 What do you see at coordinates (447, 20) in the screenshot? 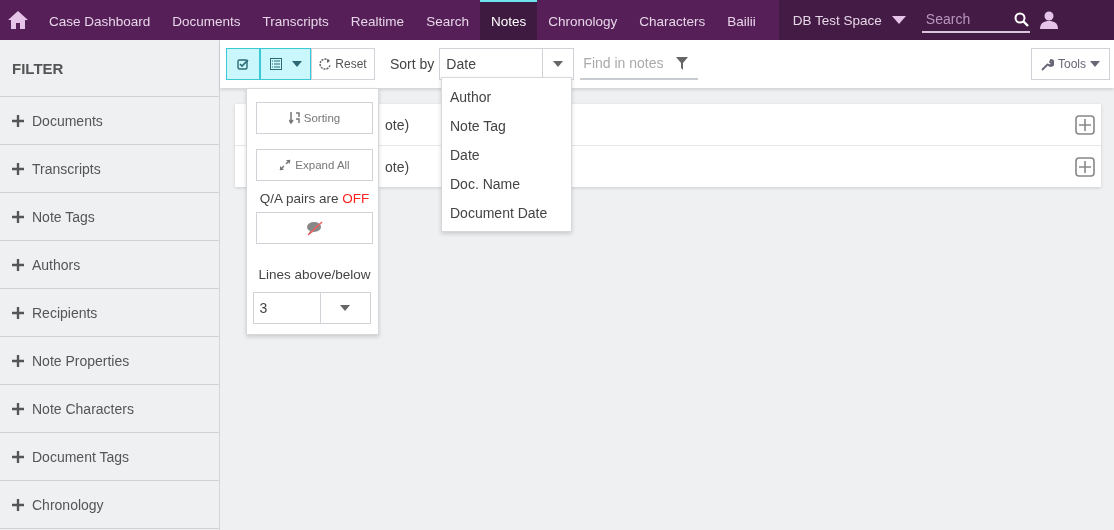
I see `nav-tab: Search` at bounding box center [447, 20].